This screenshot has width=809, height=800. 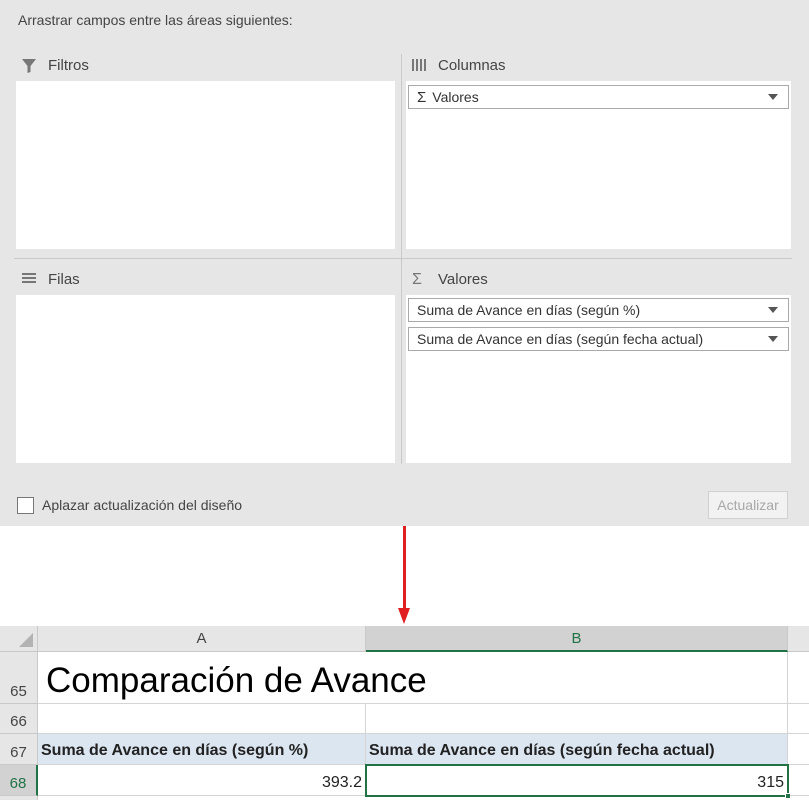 I want to click on cell-b66, so click(x=577, y=719).